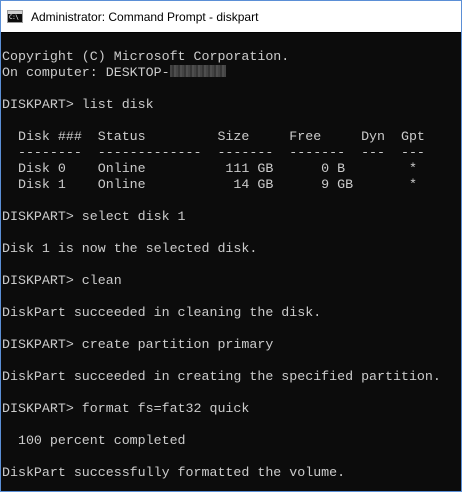  Describe the element at coordinates (145, 16) in the screenshot. I see `window-title: Administrator: Command Prompt - diskpart` at that location.